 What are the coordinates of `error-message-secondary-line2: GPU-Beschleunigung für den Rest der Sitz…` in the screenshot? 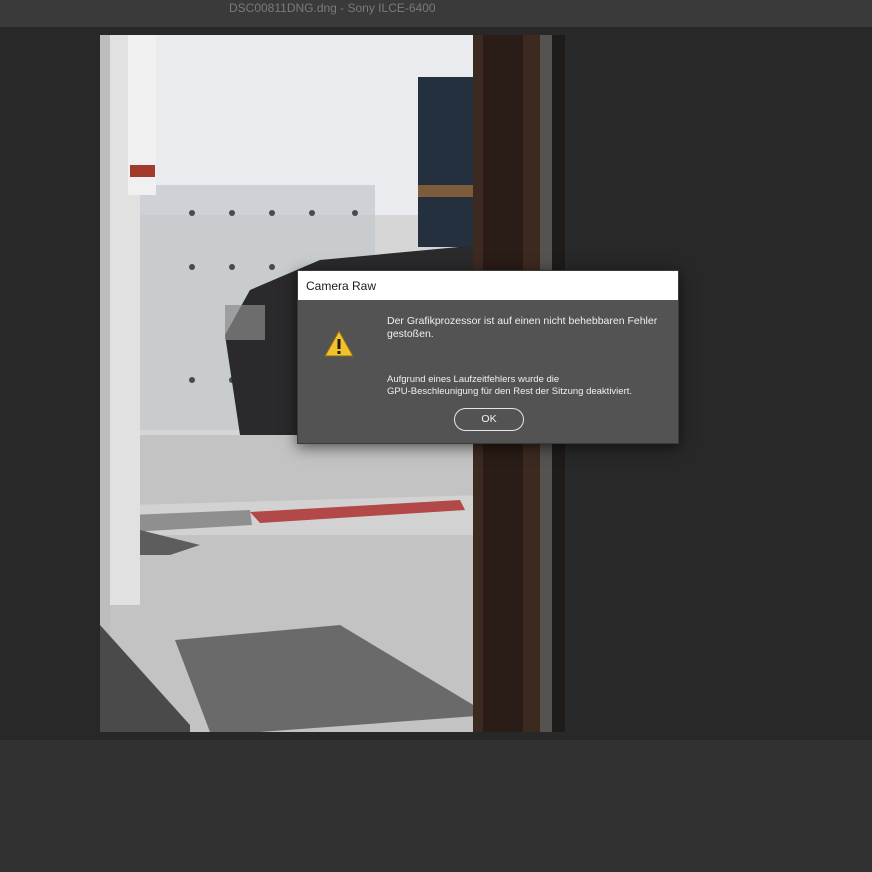 It's located at (510, 391).